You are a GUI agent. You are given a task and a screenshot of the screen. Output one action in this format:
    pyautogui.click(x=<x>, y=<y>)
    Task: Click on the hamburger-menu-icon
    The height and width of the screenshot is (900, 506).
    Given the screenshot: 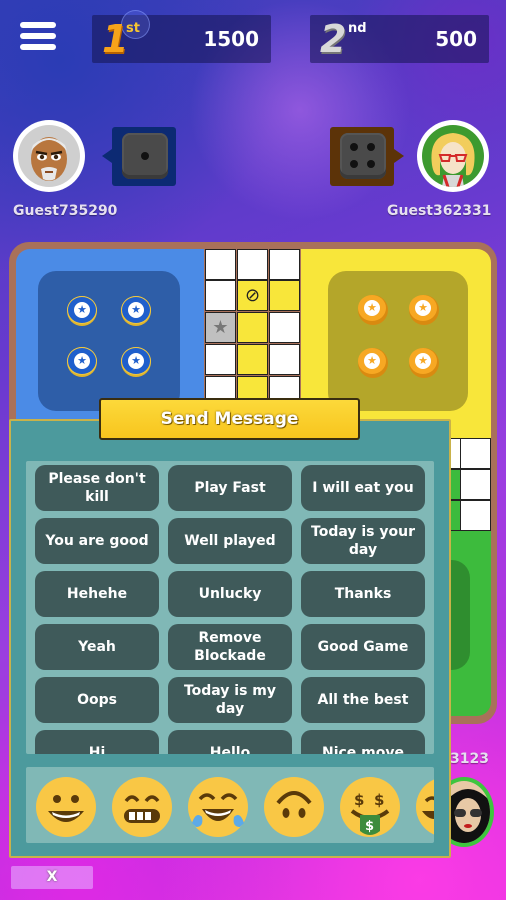 What is the action you would take?
    pyautogui.click(x=38, y=36)
    